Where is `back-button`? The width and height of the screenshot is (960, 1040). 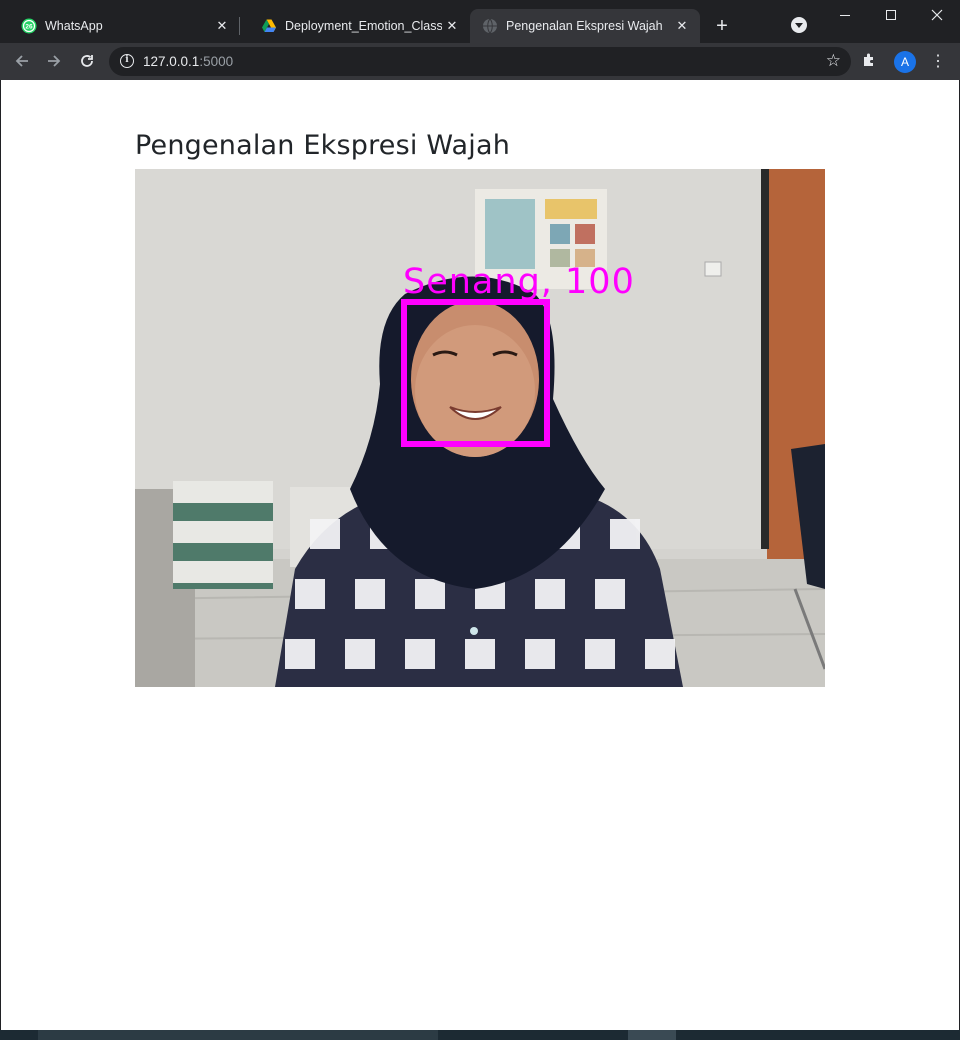 back-button is located at coordinates (22, 61).